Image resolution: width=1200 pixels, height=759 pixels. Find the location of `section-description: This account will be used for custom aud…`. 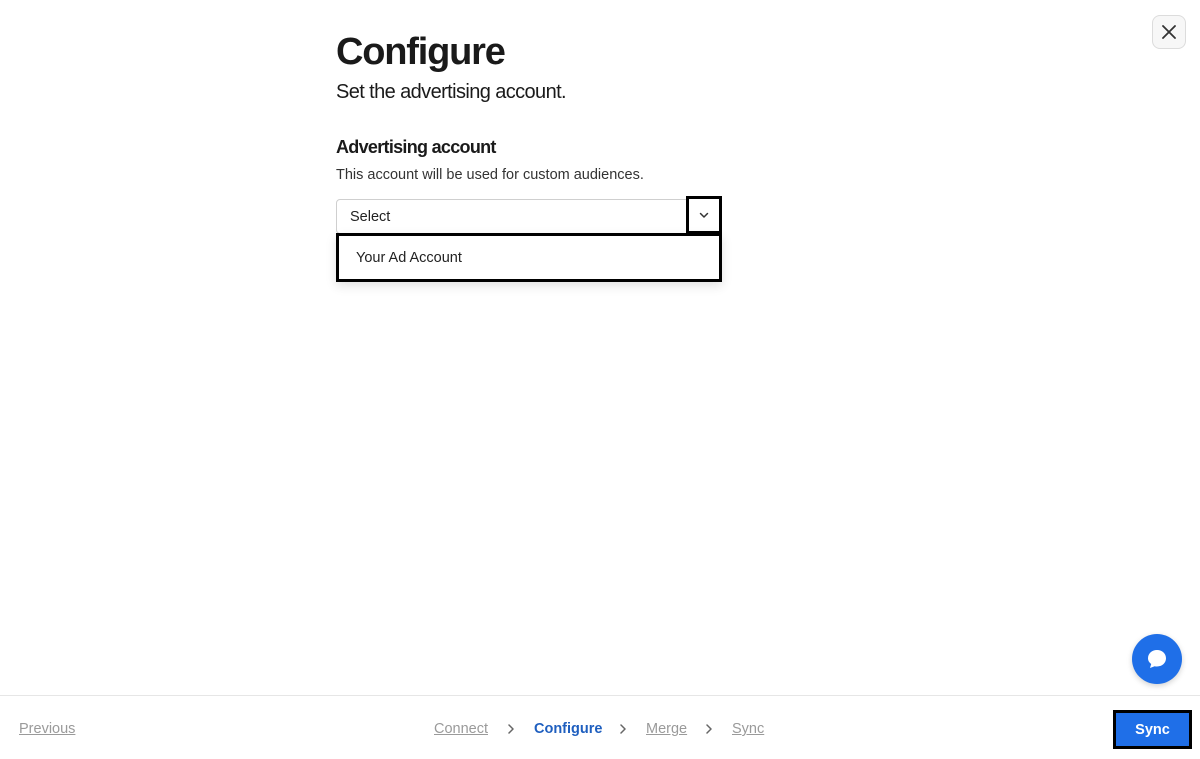

section-description: This account will be used for custom aud… is located at coordinates (490, 175).